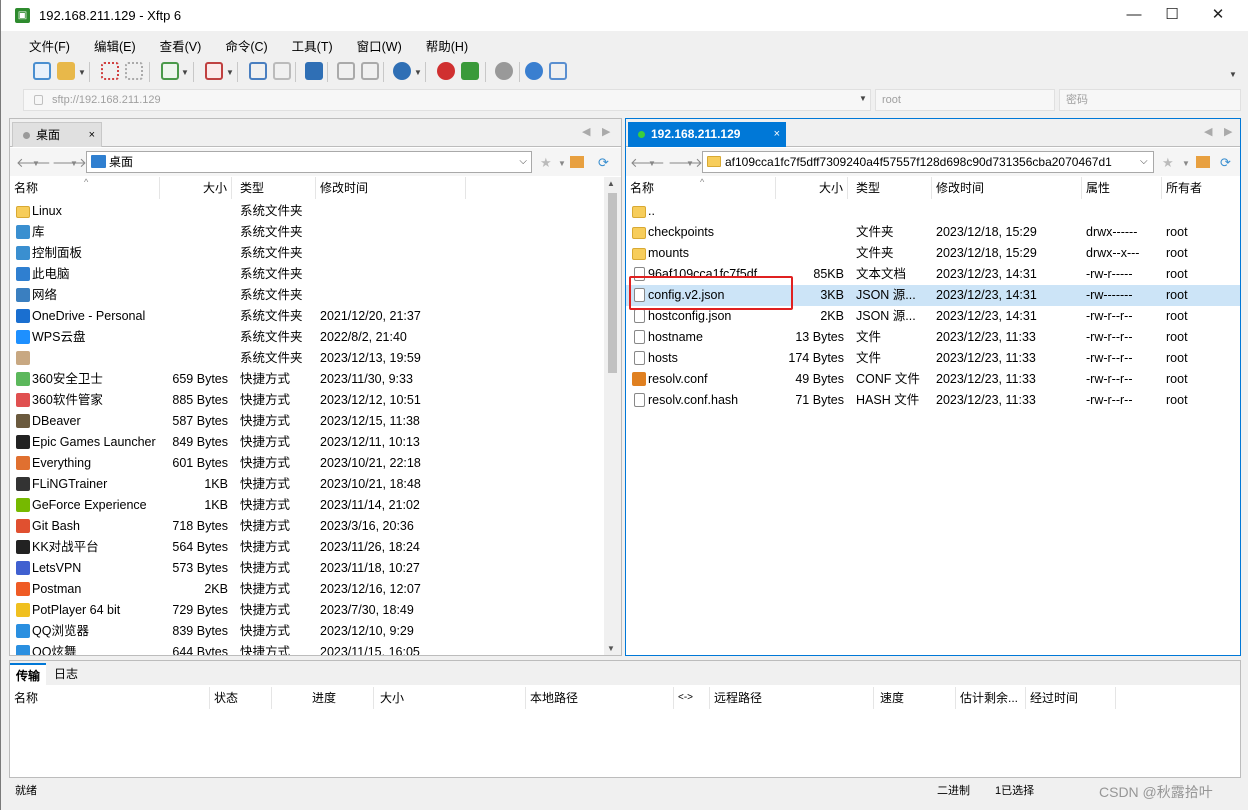 The height and width of the screenshot is (810, 1248). I want to click on file-row: 系统文件夹 2023/12/13, 19:59, so click(315, 358).